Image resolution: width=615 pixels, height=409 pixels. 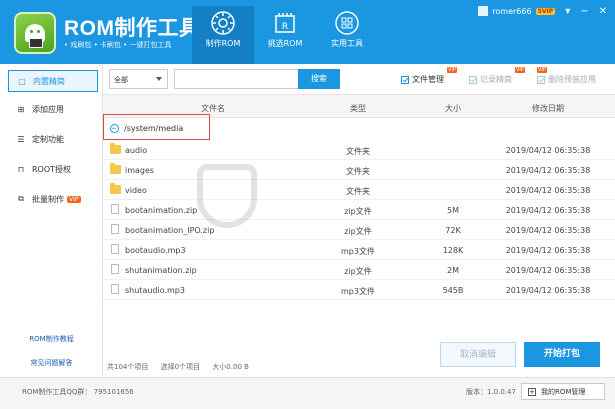 I want to click on column-header-type: 类型, so click(x=358, y=108).